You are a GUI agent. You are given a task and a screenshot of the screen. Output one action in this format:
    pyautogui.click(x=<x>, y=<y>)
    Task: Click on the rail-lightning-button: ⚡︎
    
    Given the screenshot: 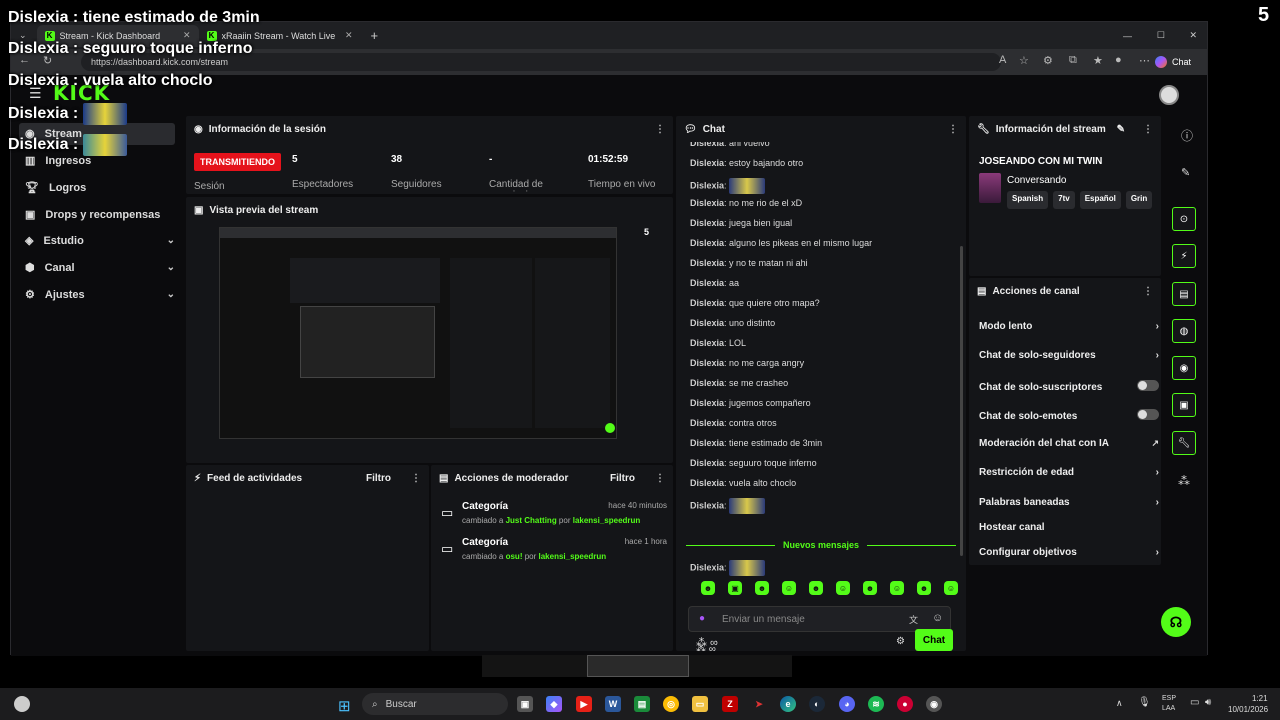 What is the action you would take?
    pyautogui.click(x=1184, y=256)
    